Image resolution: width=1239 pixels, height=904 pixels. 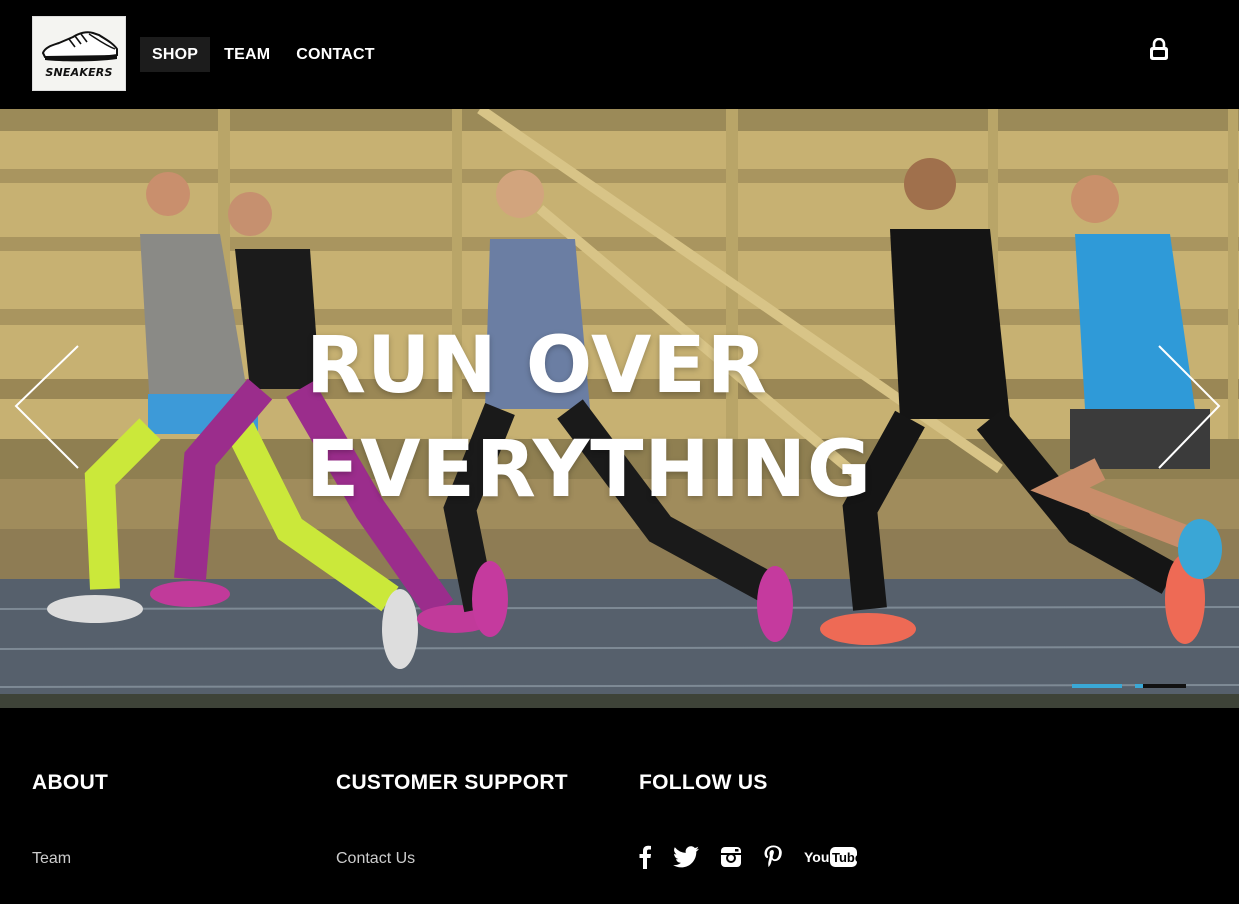 I want to click on hero-title: RUN OVER EVERYTHING, so click(x=589, y=418).